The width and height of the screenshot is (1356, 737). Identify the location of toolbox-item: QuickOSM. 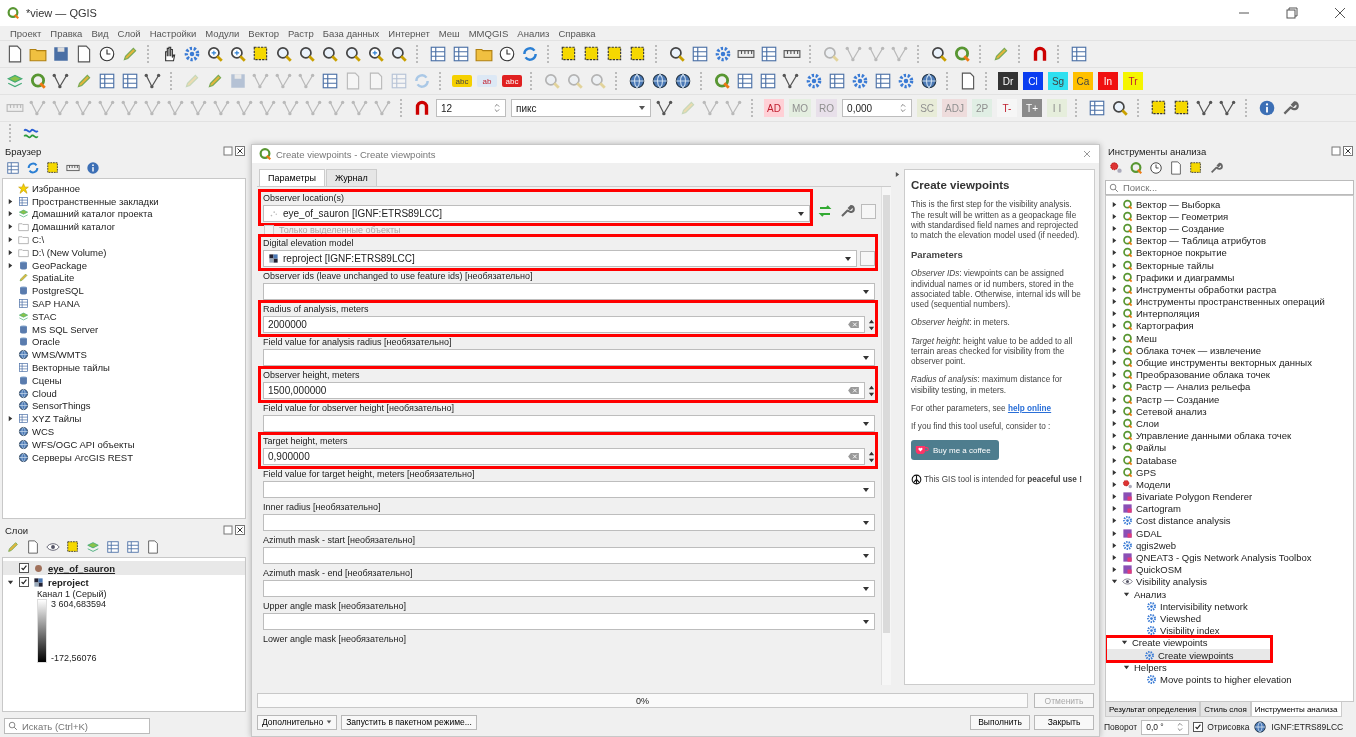
(1229, 569).